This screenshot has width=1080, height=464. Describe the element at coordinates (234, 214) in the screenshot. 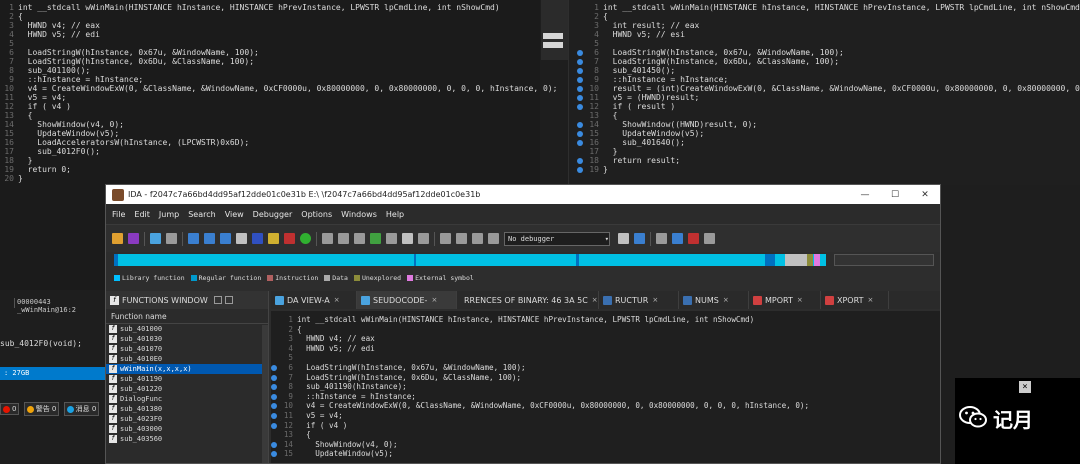

I see `menu-item-view: View` at that location.